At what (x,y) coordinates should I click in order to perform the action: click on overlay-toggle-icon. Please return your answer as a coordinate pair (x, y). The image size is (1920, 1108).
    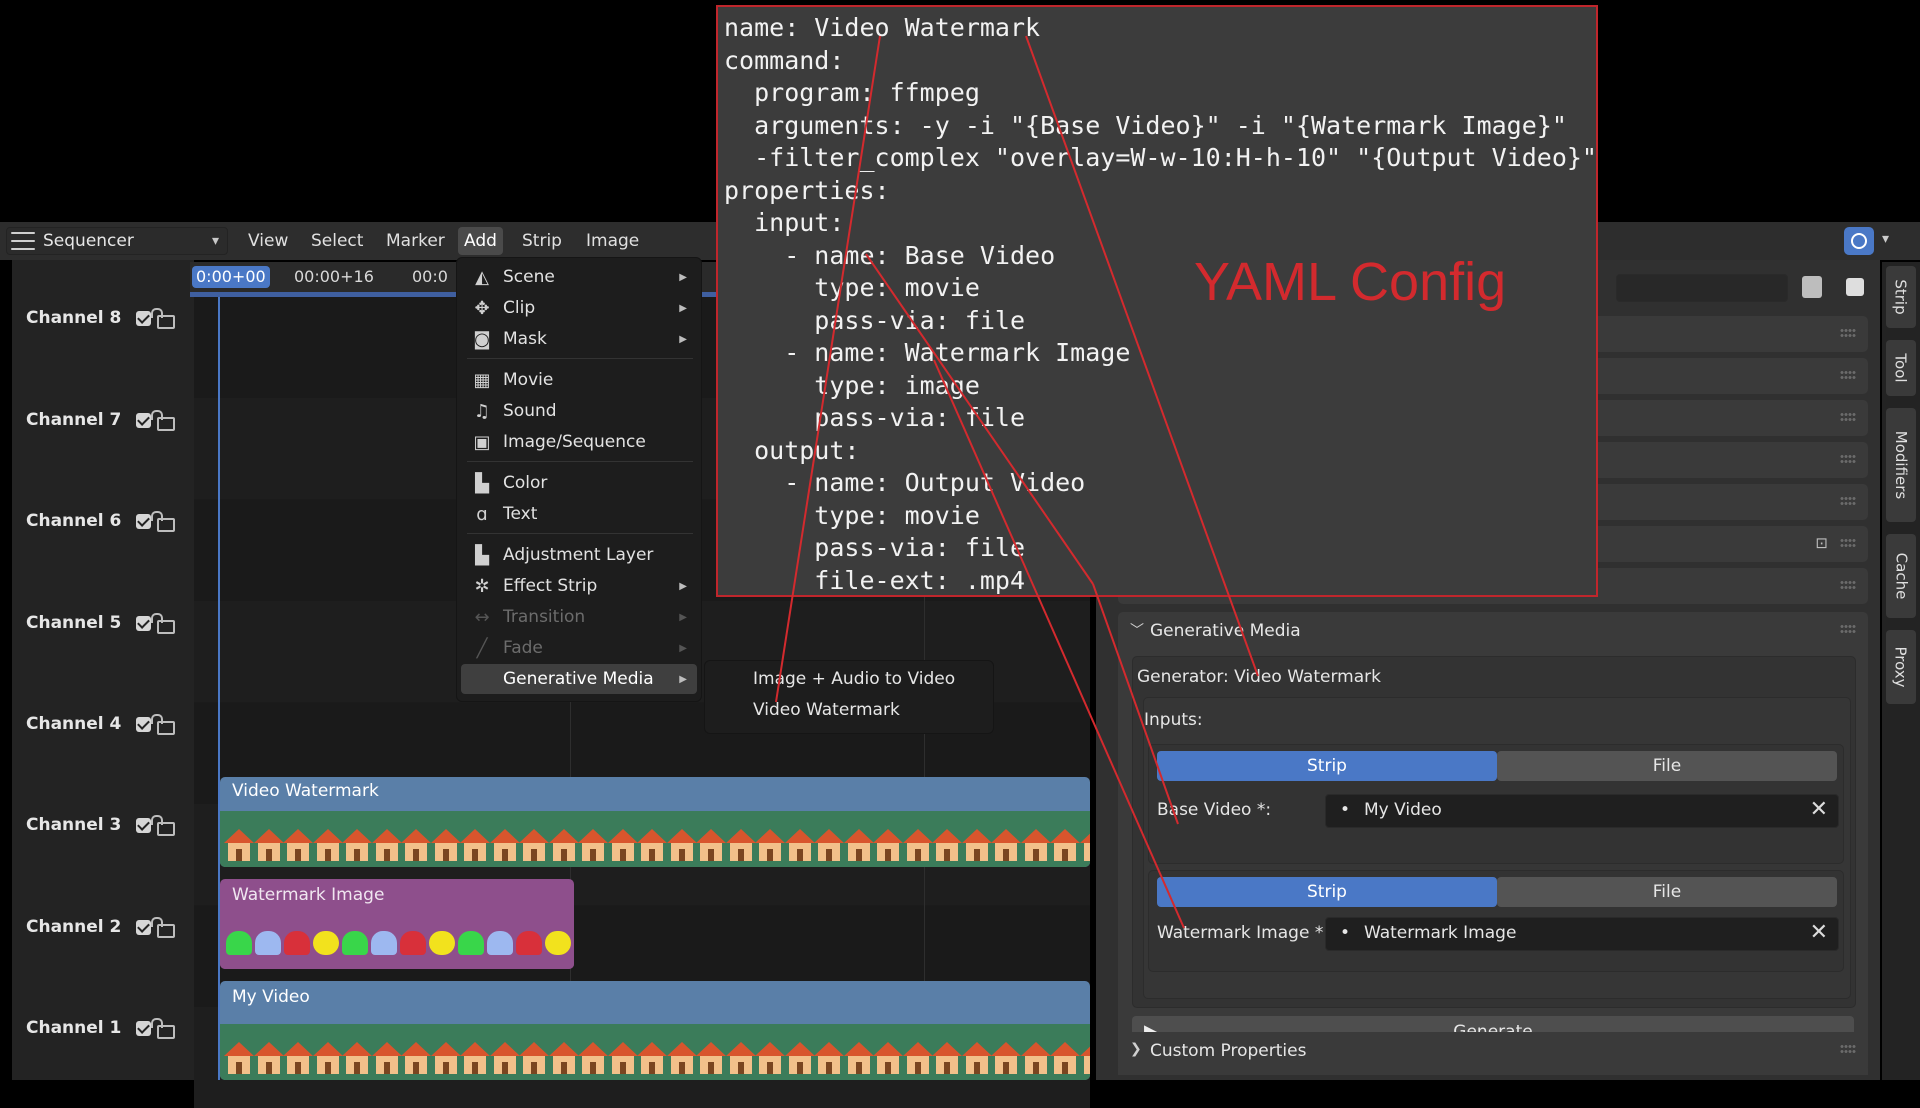
    Looking at the image, I should click on (1859, 241).